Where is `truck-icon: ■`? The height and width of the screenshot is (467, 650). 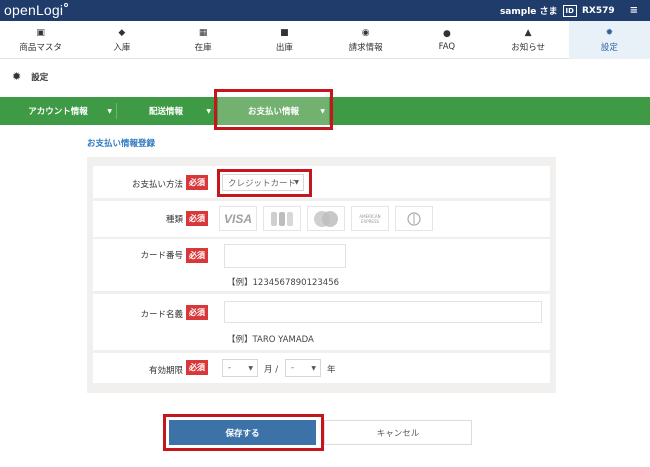
truck-icon: ■ is located at coordinates (284, 32).